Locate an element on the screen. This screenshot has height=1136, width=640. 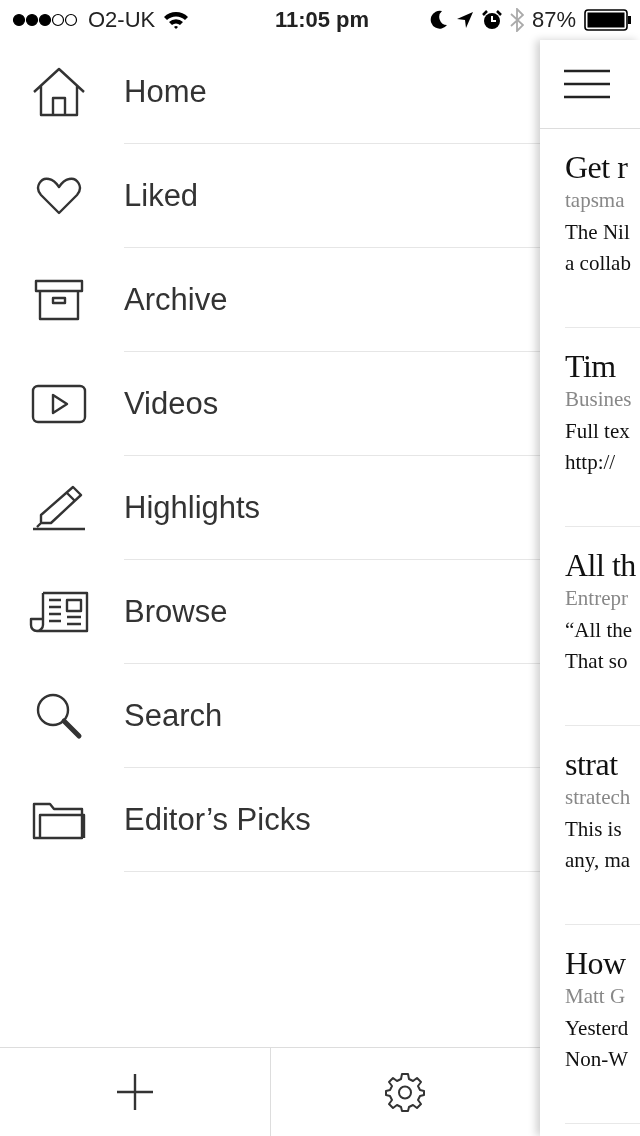
article-title: Tim is located at coordinates (590, 366).